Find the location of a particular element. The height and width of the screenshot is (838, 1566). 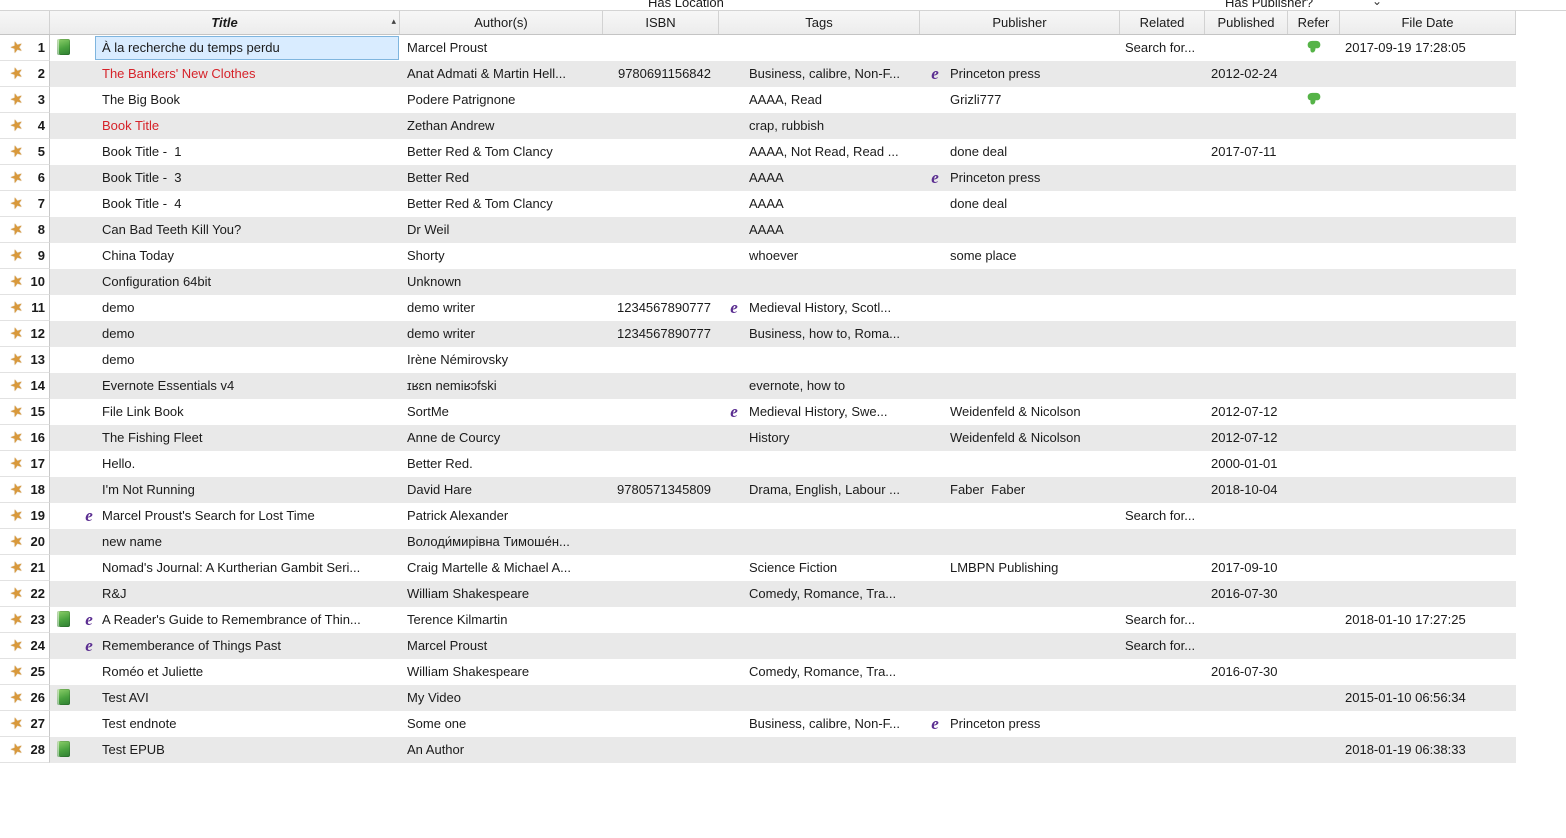

row-header: ★ 2 is located at coordinates (25, 74).